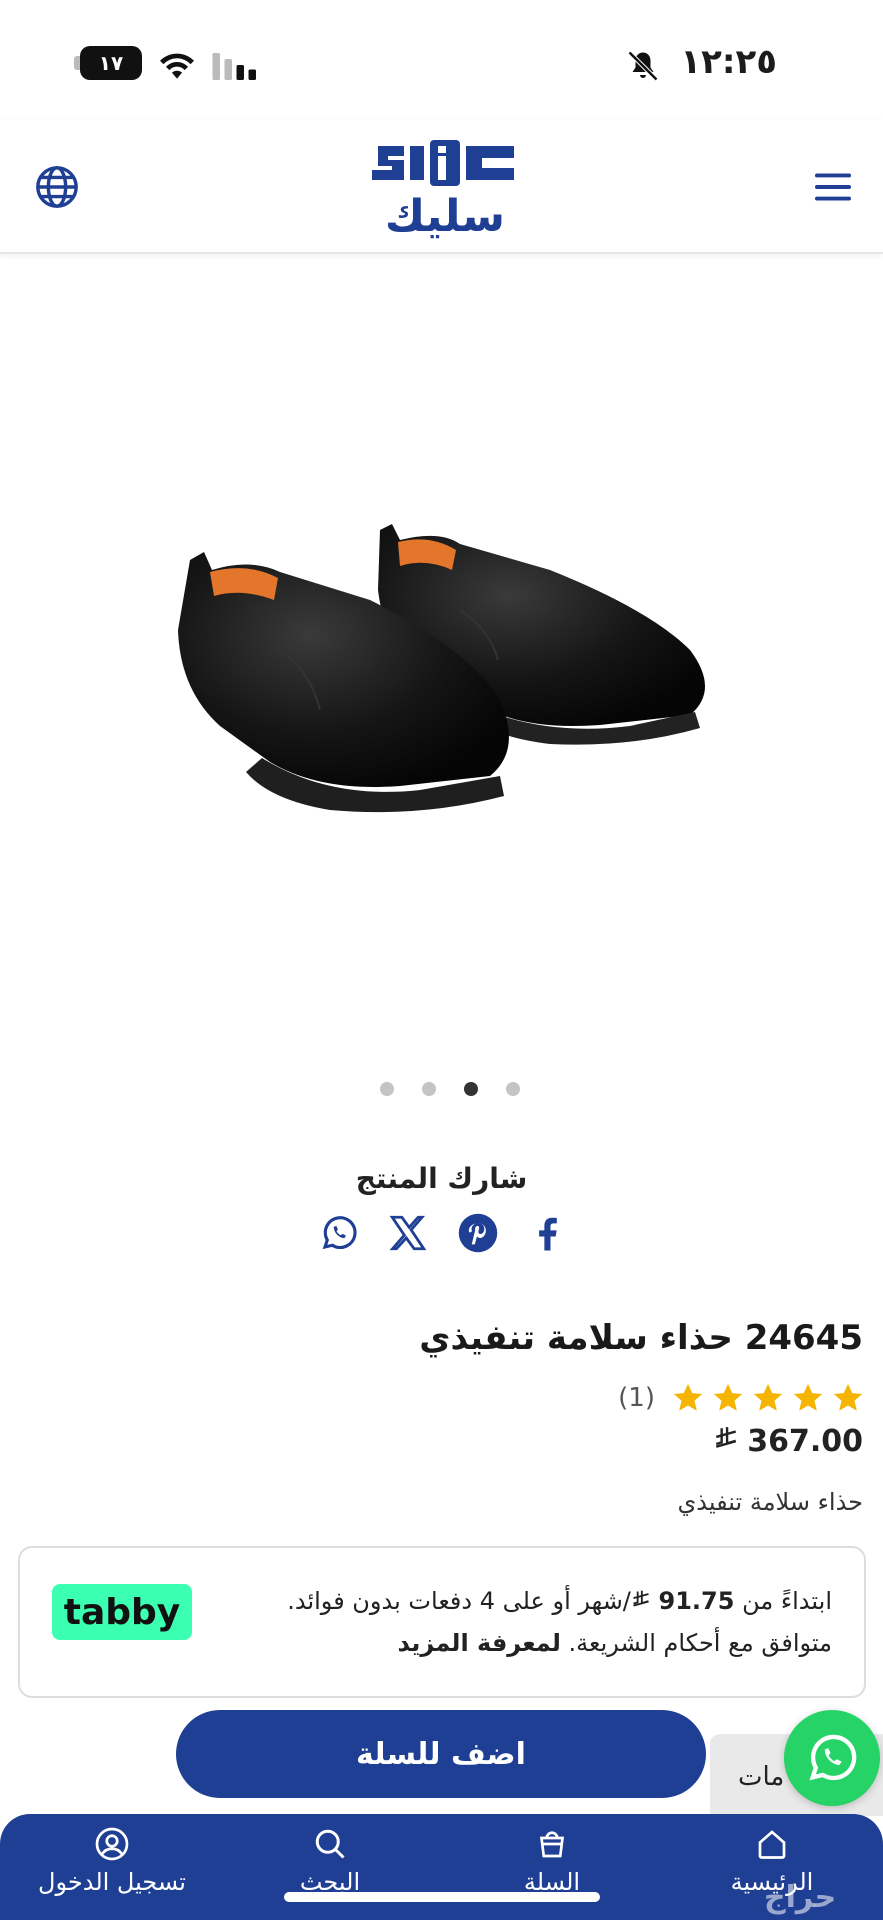  What do you see at coordinates (636, 1398) in the screenshot?
I see `rating-count: (1)` at bounding box center [636, 1398].